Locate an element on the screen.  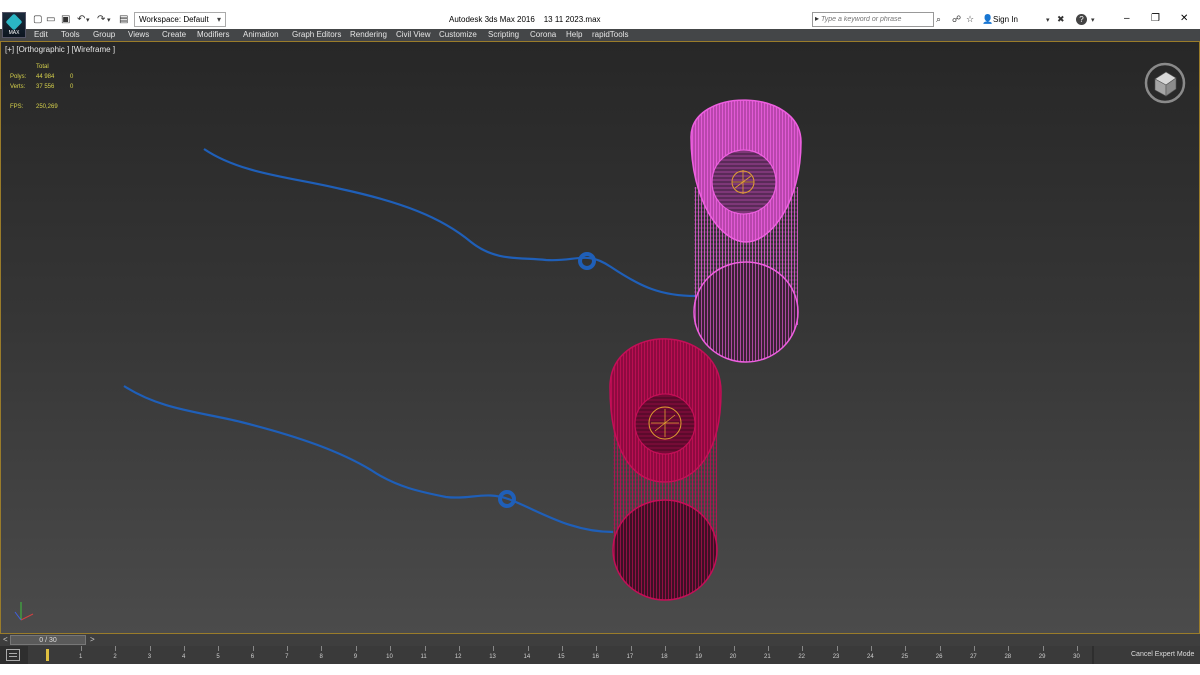
time-slider-thumb: 0 / 30 is located at coordinates (48, 640).